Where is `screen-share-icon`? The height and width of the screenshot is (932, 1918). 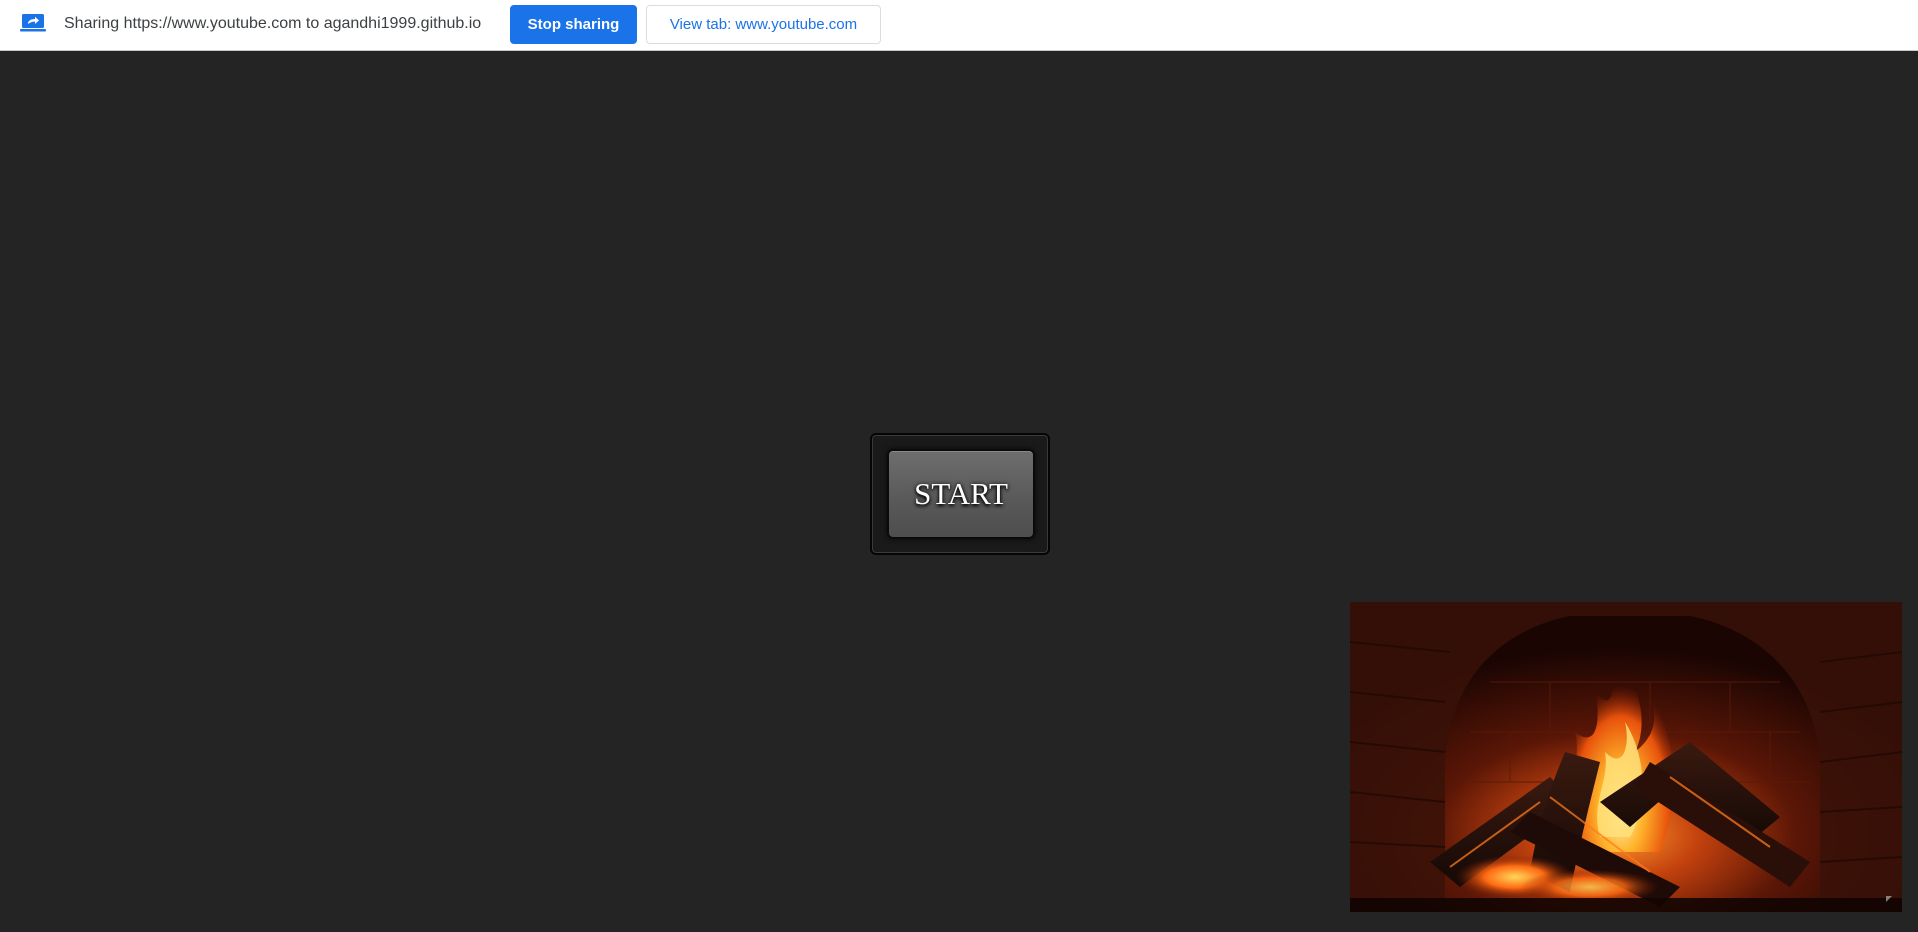
screen-share-icon is located at coordinates (33, 23).